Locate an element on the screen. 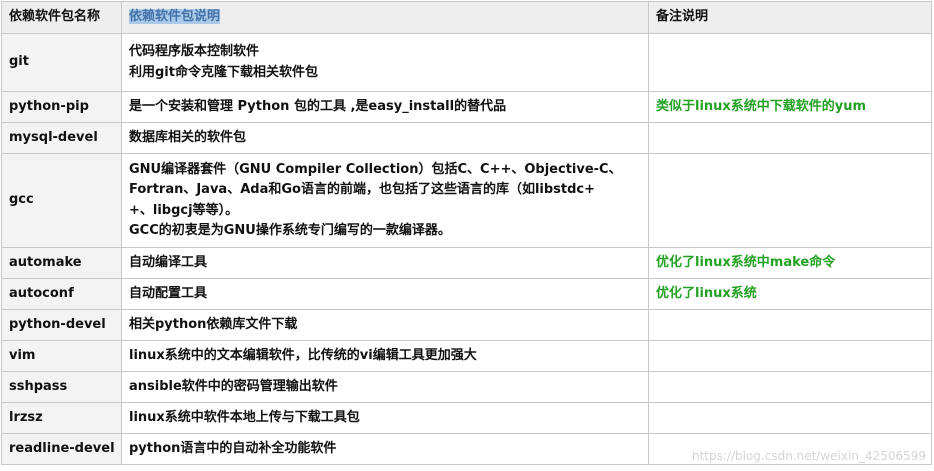 Image resolution: width=934 pixels, height=471 pixels. table-row: python-devel 相关python依赖库文件下载 is located at coordinates (466, 325).